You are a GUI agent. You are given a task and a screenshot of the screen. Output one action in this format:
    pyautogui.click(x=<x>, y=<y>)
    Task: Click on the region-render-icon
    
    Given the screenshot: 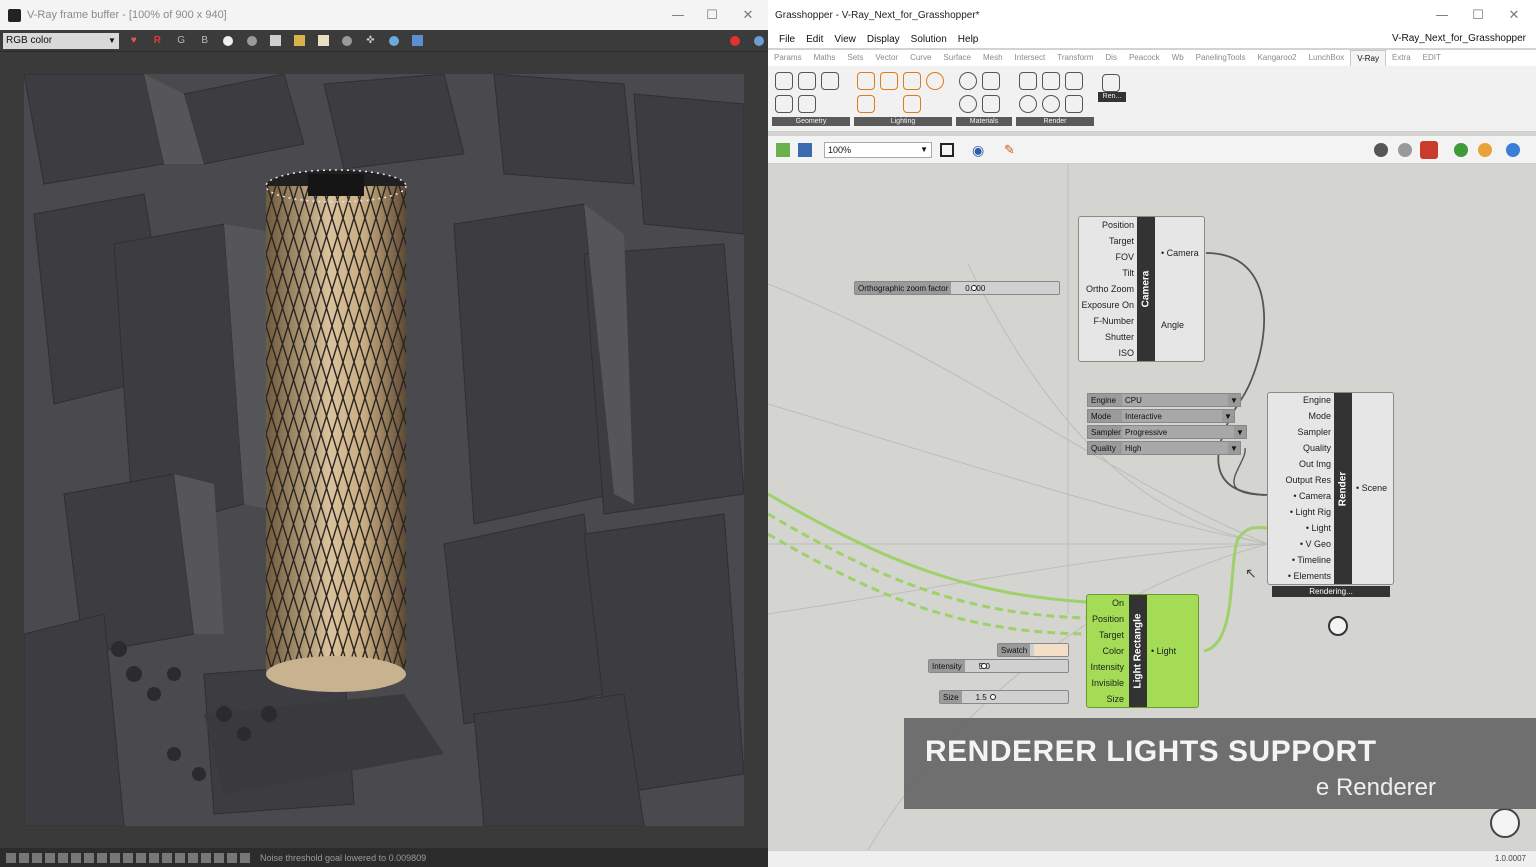 What is the action you would take?
    pyautogui.click(x=347, y=41)
    